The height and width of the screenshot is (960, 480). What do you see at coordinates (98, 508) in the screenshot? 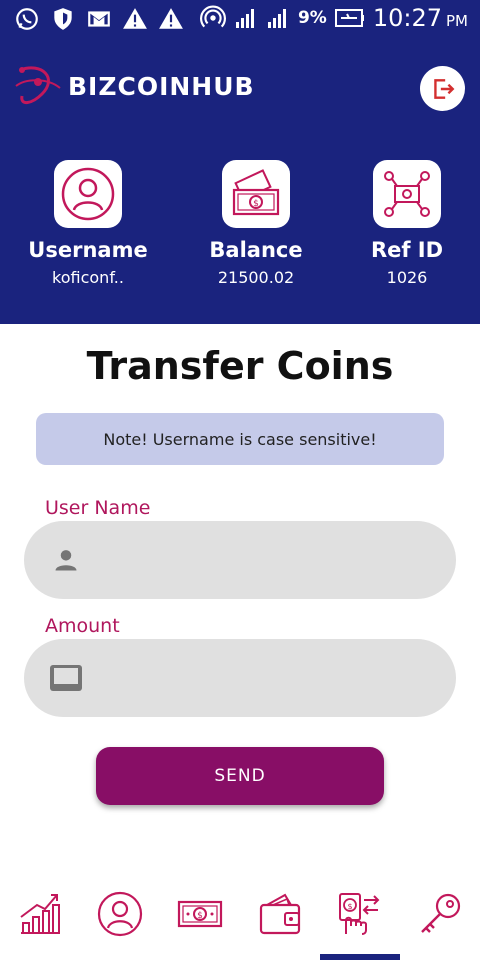
I see `username-label: User Name` at bounding box center [98, 508].